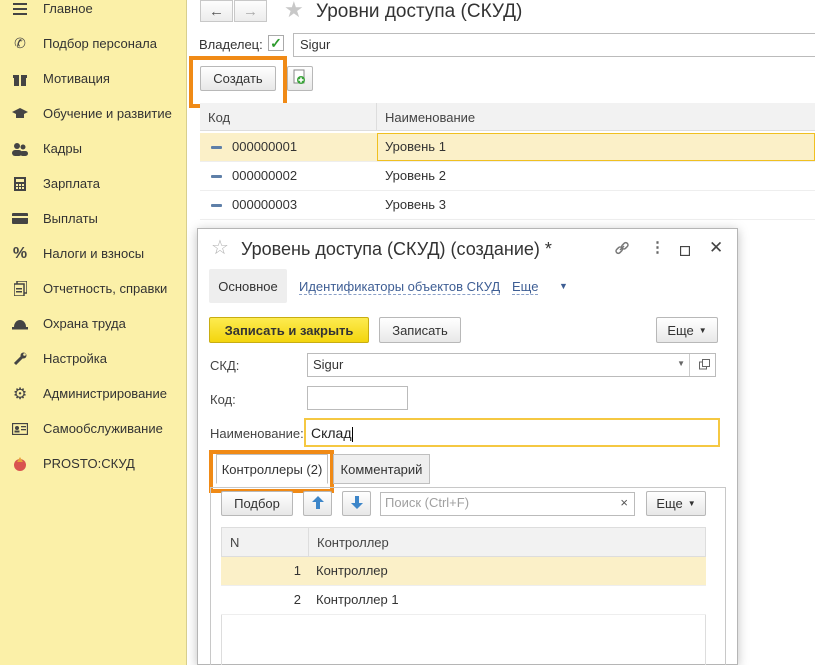  Describe the element at coordinates (219, 117) in the screenshot. I see `column-header-code: Код` at that location.